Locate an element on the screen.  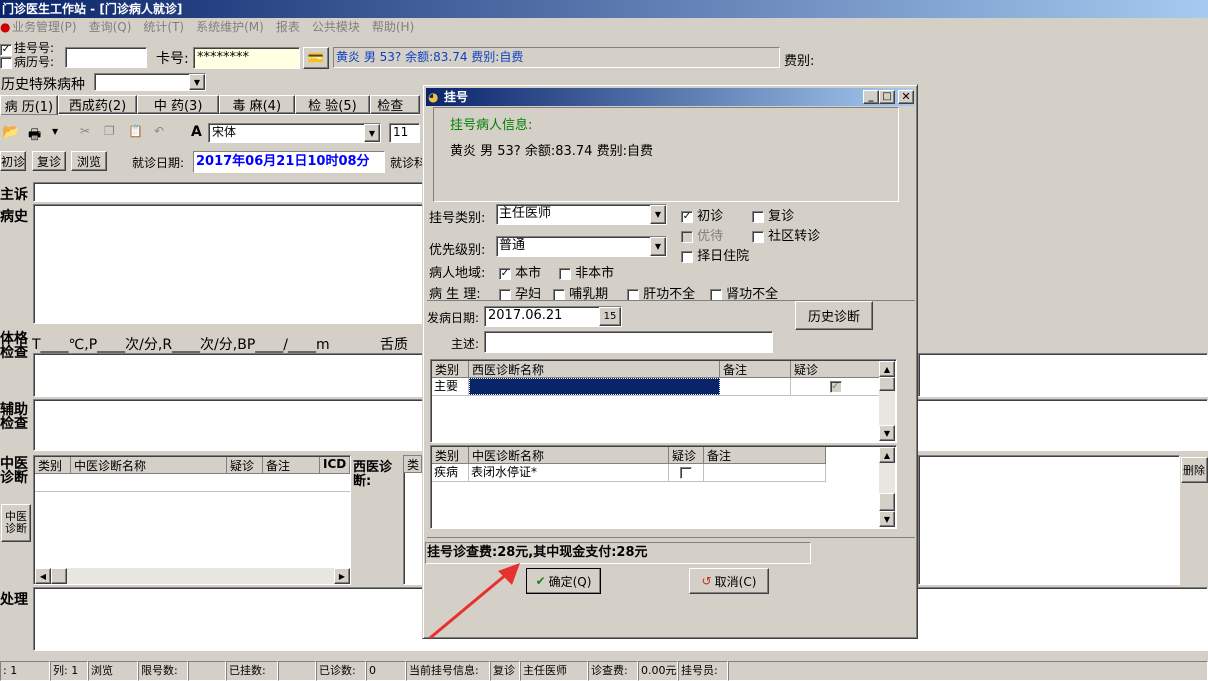
suspect-checkbox is located at coordinates (686, 472).